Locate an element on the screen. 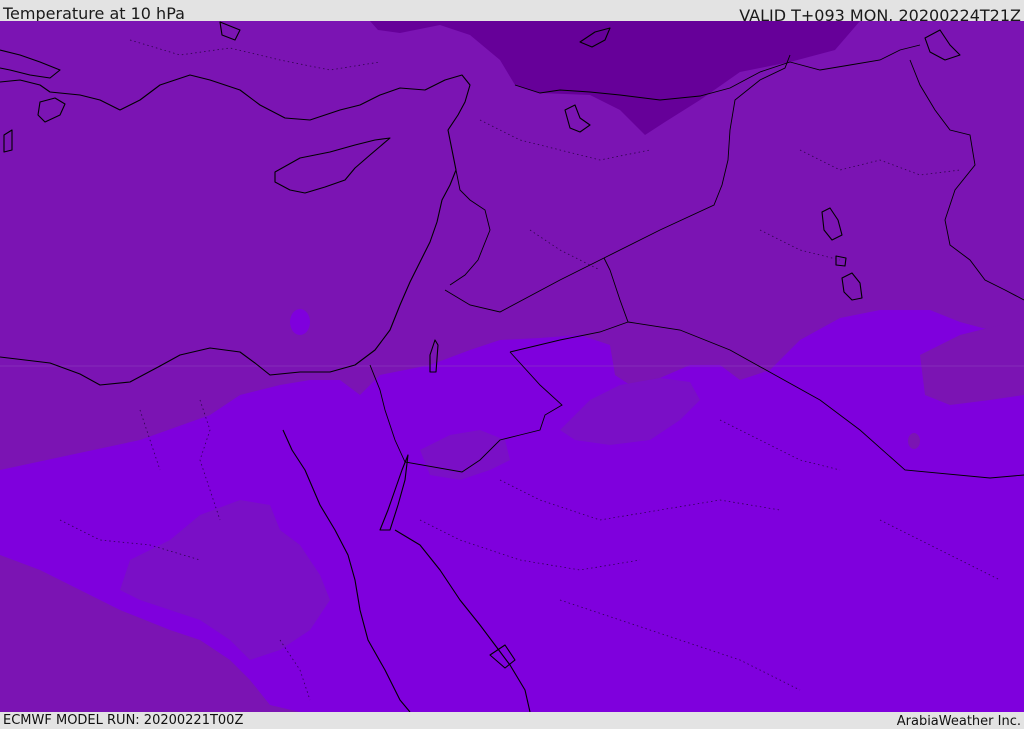 Image resolution: width=1024 pixels, height=729 pixels. credit-label: ArabiaWeather Inc. is located at coordinates (958, 721).